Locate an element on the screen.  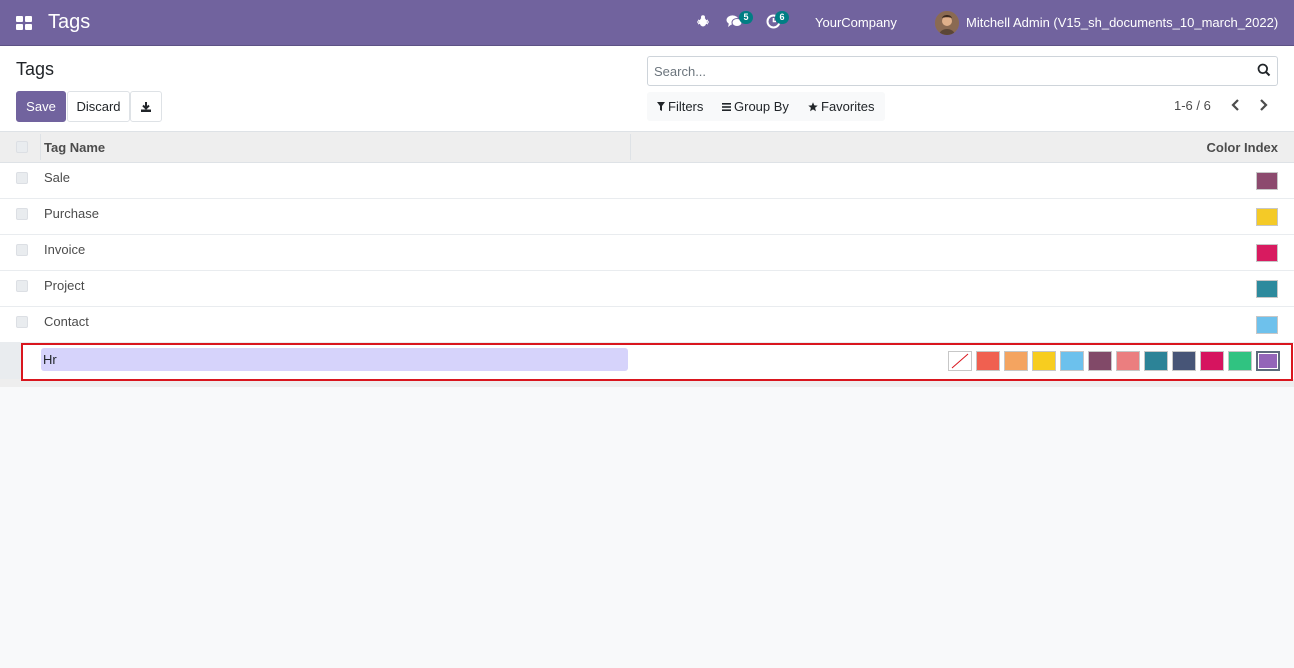
messages-badge: 5 is located at coordinates (746, 17).